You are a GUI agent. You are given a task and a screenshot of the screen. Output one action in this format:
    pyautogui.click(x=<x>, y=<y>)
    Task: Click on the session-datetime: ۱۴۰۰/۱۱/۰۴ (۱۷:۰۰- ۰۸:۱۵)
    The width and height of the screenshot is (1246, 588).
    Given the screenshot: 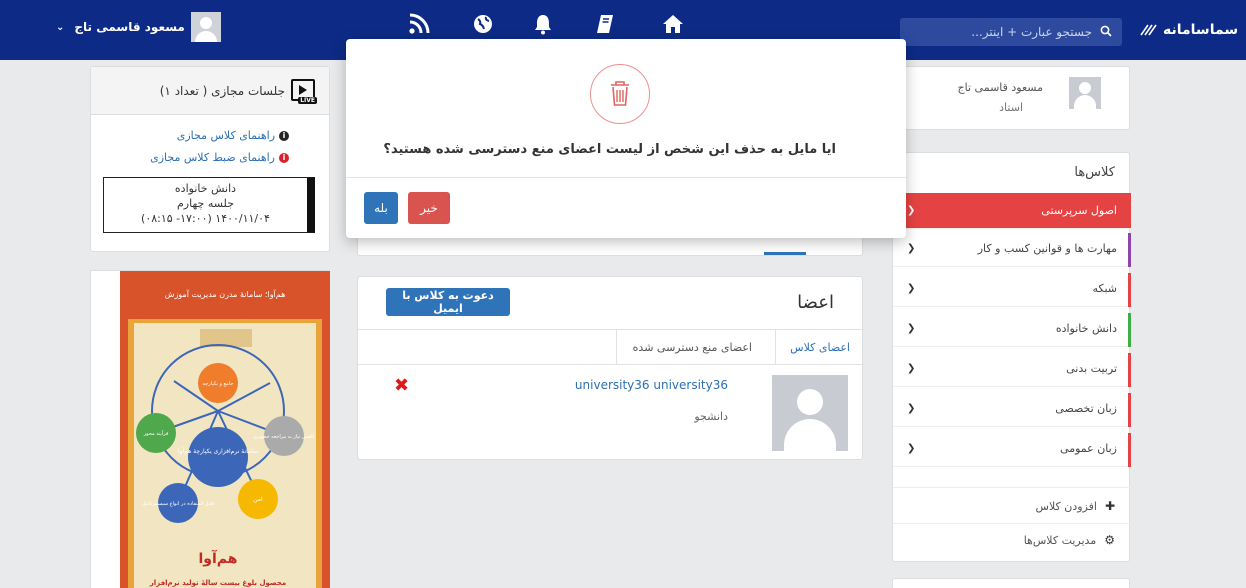 What is the action you would take?
    pyautogui.click(x=205, y=218)
    